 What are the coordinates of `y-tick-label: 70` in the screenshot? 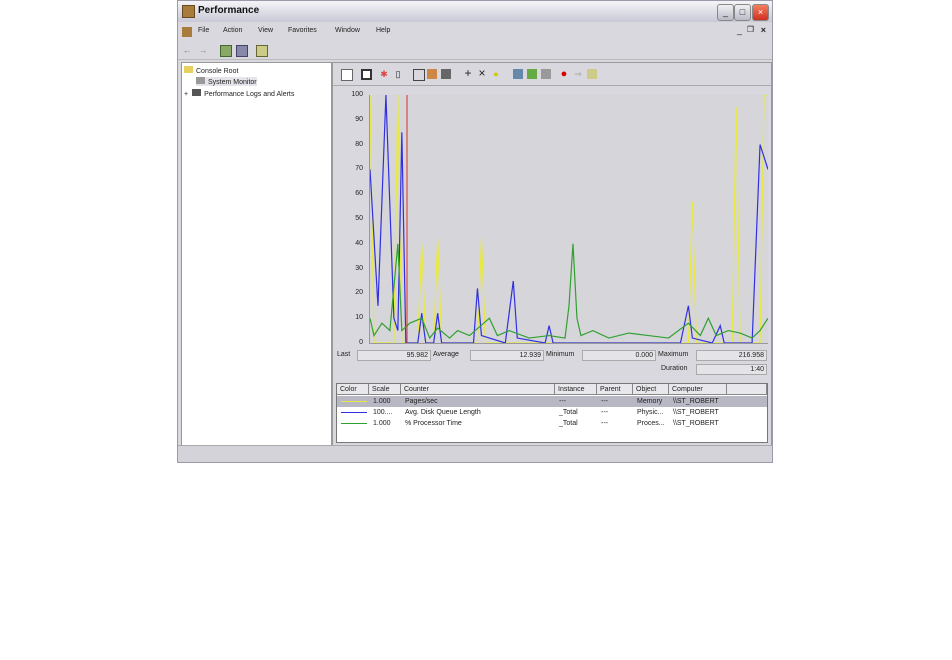 It's located at (359, 169).